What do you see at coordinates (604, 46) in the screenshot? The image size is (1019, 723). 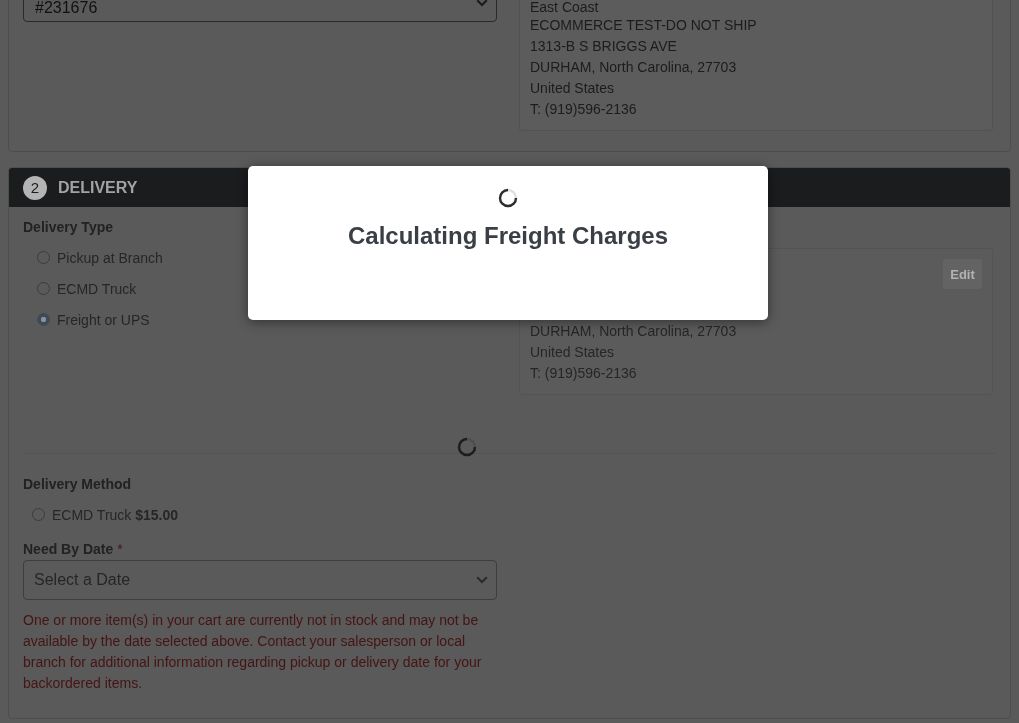 I see `address-line: 1313-B S BRIGGS AVE` at bounding box center [604, 46].